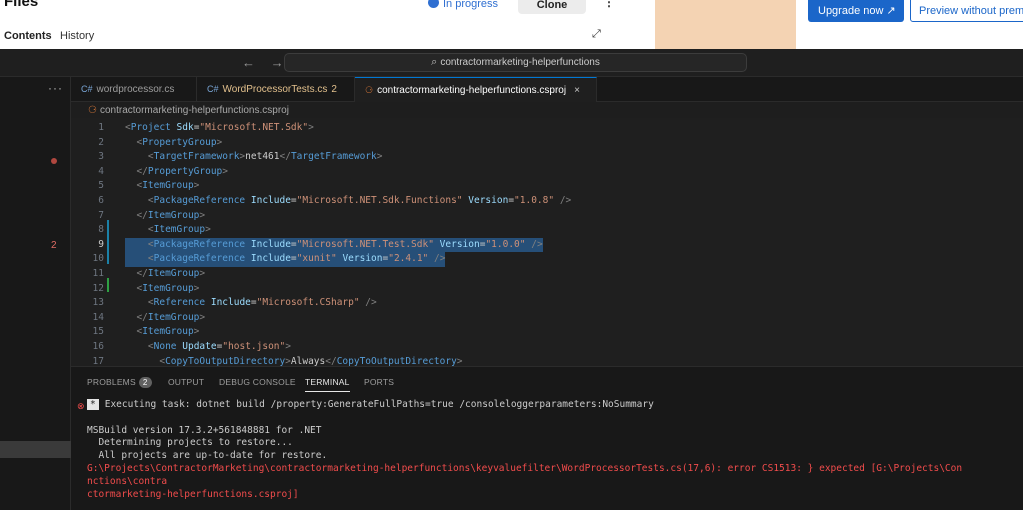  Describe the element at coordinates (193, 494) in the screenshot. I see `terminal-error-line: ctormarketing-helperfunctions.csproj]` at that location.